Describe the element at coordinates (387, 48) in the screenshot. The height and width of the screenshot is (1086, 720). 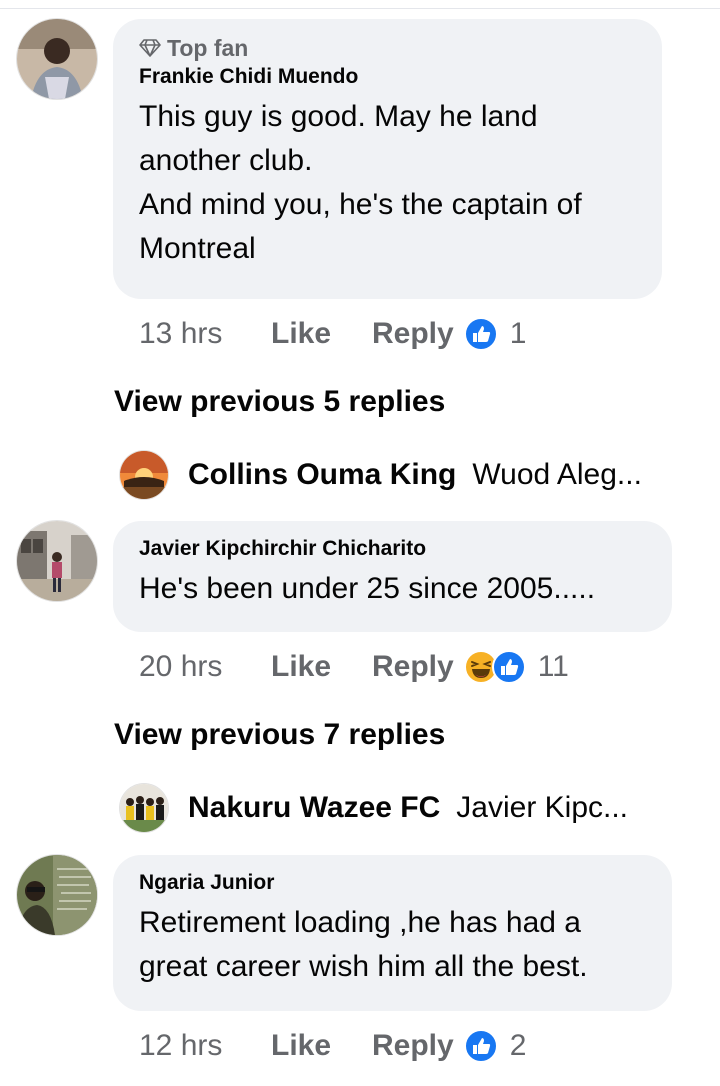
I see `top-fan-badge: Top fan` at that location.